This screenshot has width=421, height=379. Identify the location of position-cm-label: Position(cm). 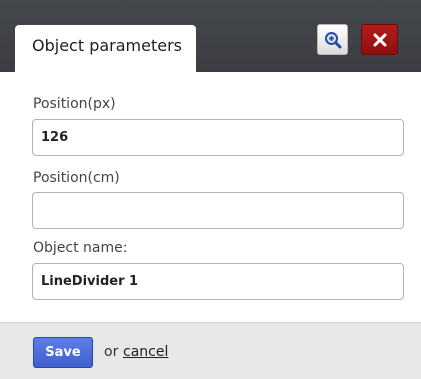
(76, 178).